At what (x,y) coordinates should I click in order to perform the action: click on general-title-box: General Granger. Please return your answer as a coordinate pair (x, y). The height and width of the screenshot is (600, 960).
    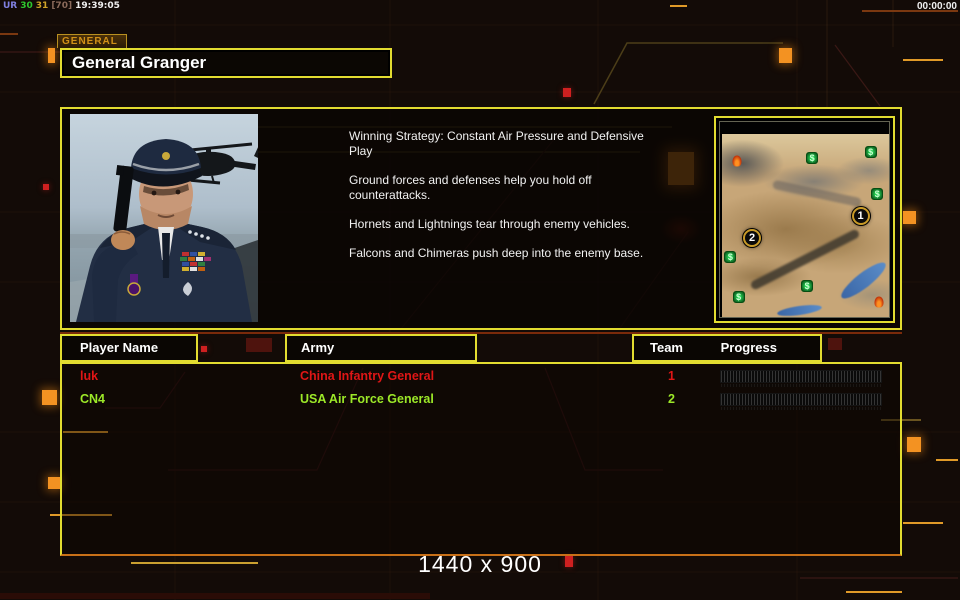
    Looking at the image, I should click on (226, 63).